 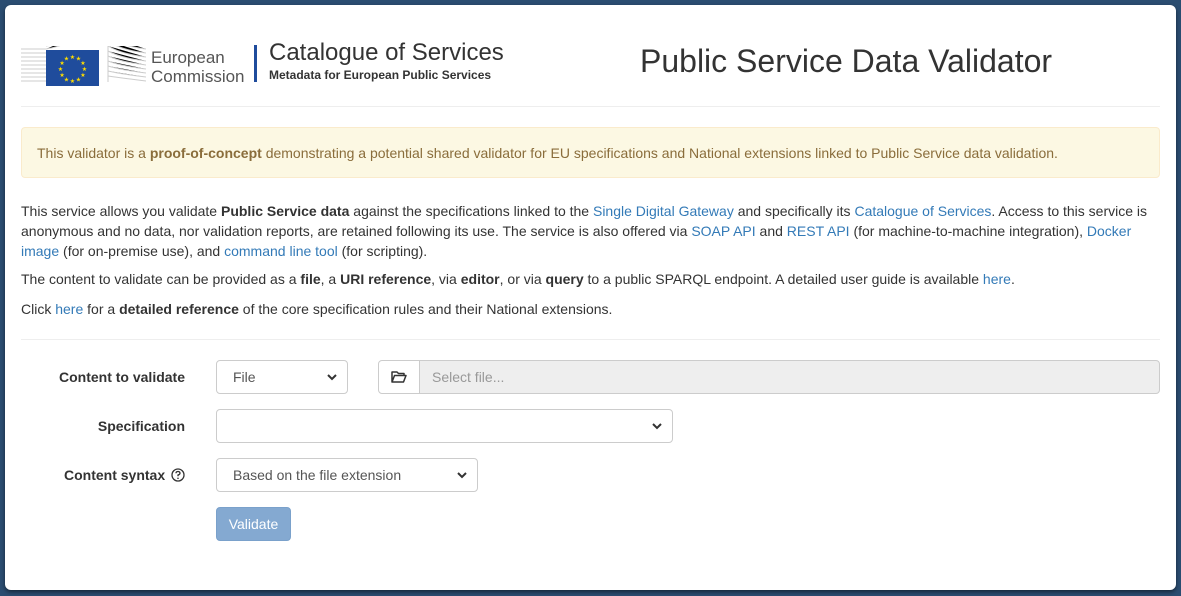 I want to click on text: , a, so click(x=330, y=279).